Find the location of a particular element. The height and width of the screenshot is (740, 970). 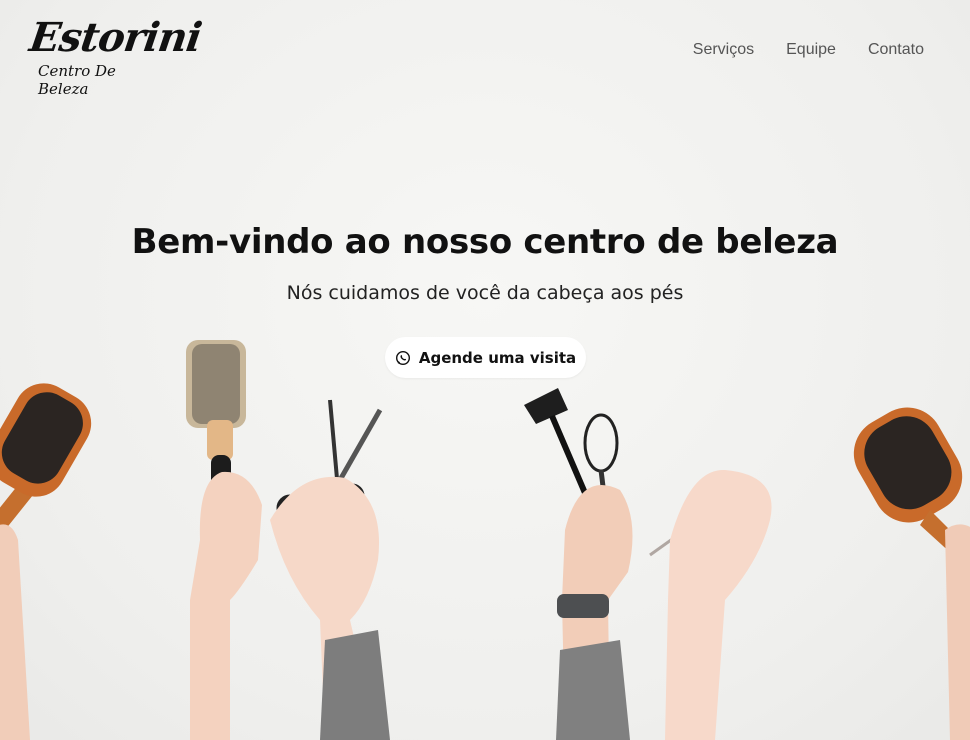

brand-logo: Estorini Centro De Beleza is located at coordinates (115, 56).